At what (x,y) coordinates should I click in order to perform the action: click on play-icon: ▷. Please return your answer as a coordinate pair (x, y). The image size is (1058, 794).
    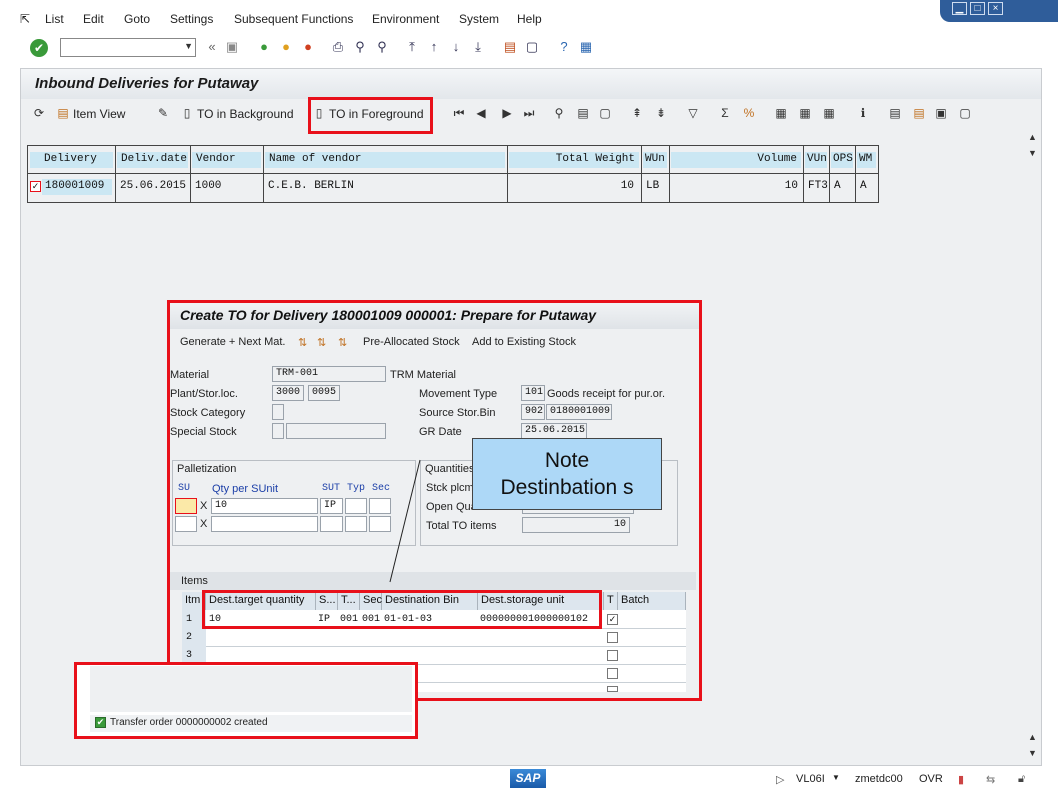
    Looking at the image, I should click on (780, 779).